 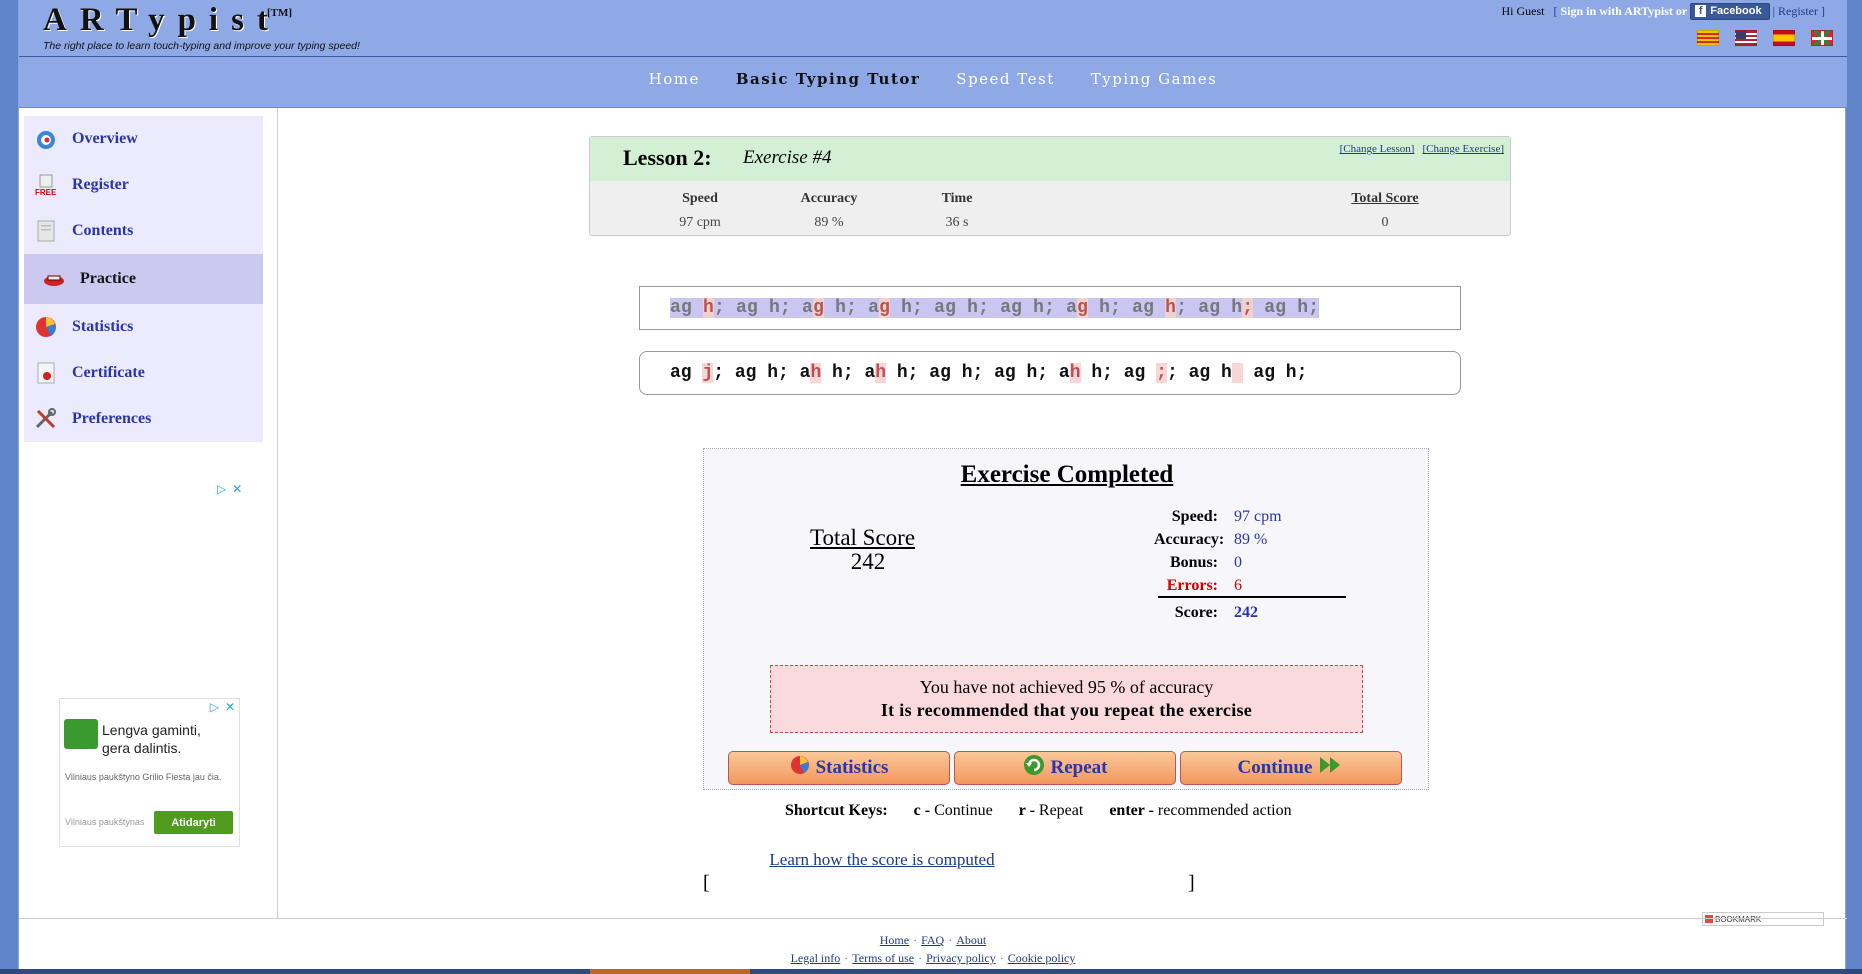 What do you see at coordinates (1205, 562) in the screenshot?
I see `bonus-row: Bonus: 0` at bounding box center [1205, 562].